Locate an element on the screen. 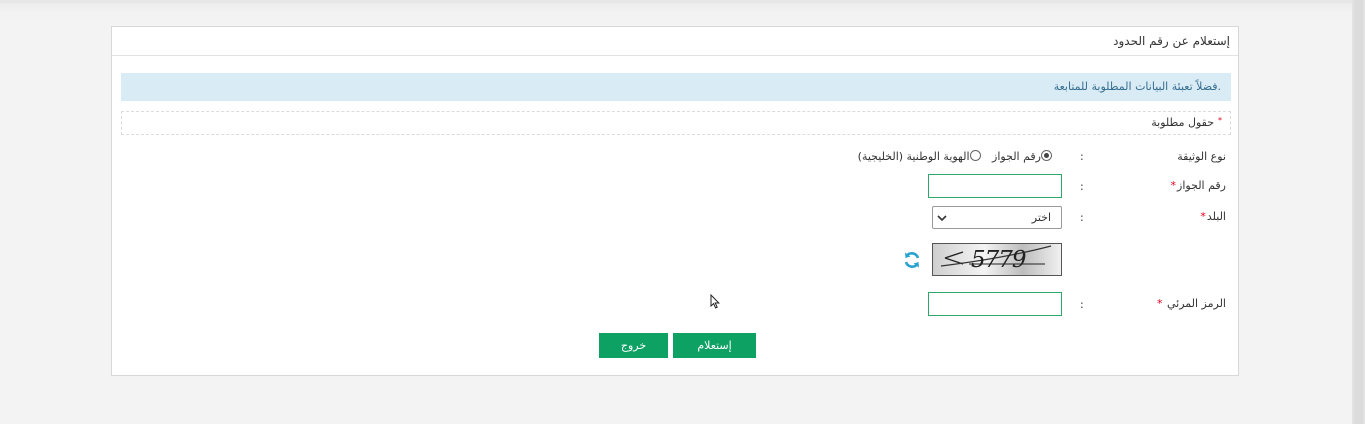 The image size is (1365, 424). visual-code-input is located at coordinates (995, 304).